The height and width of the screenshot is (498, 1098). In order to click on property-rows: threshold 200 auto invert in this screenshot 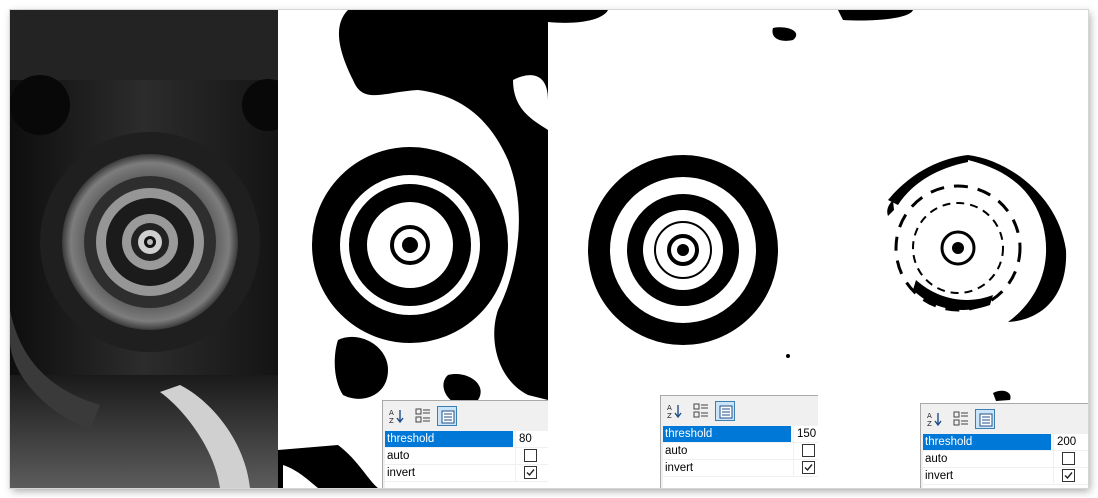, I will do `click(1005, 461)`.